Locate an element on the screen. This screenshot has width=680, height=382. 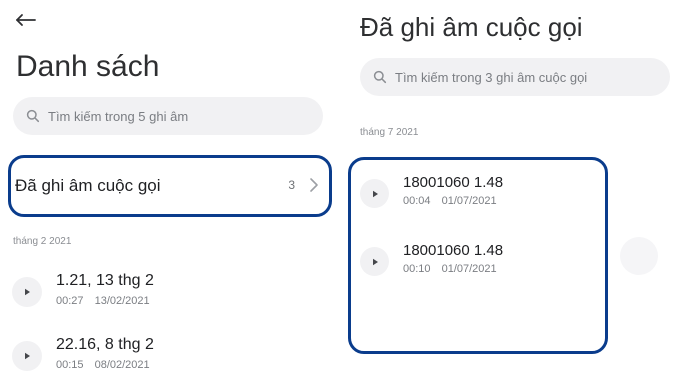
search-placeholder: Tìm kiếm trong 3 ghi âm cuộc gọi is located at coordinates (491, 77).